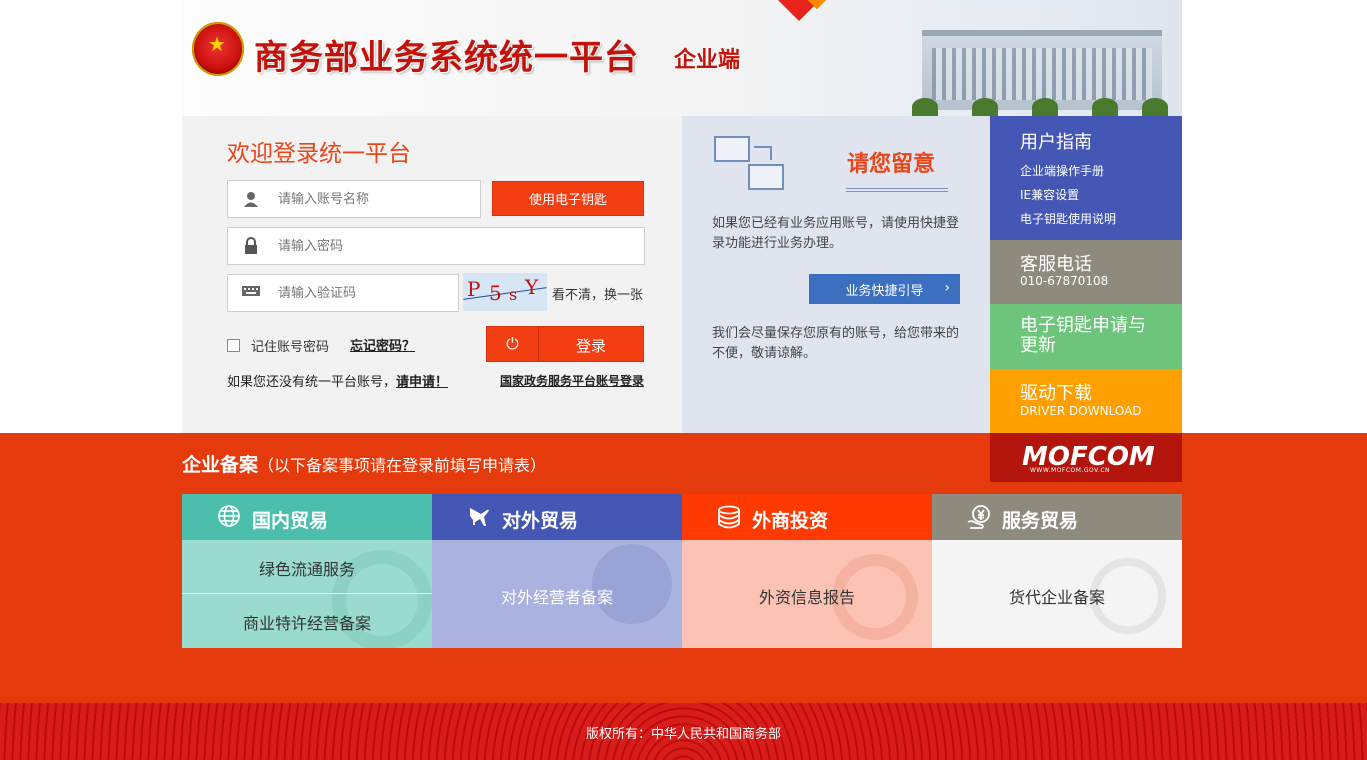  Describe the element at coordinates (505, 292) in the screenshot. I see `captcha-image: P 5 s Y` at that location.